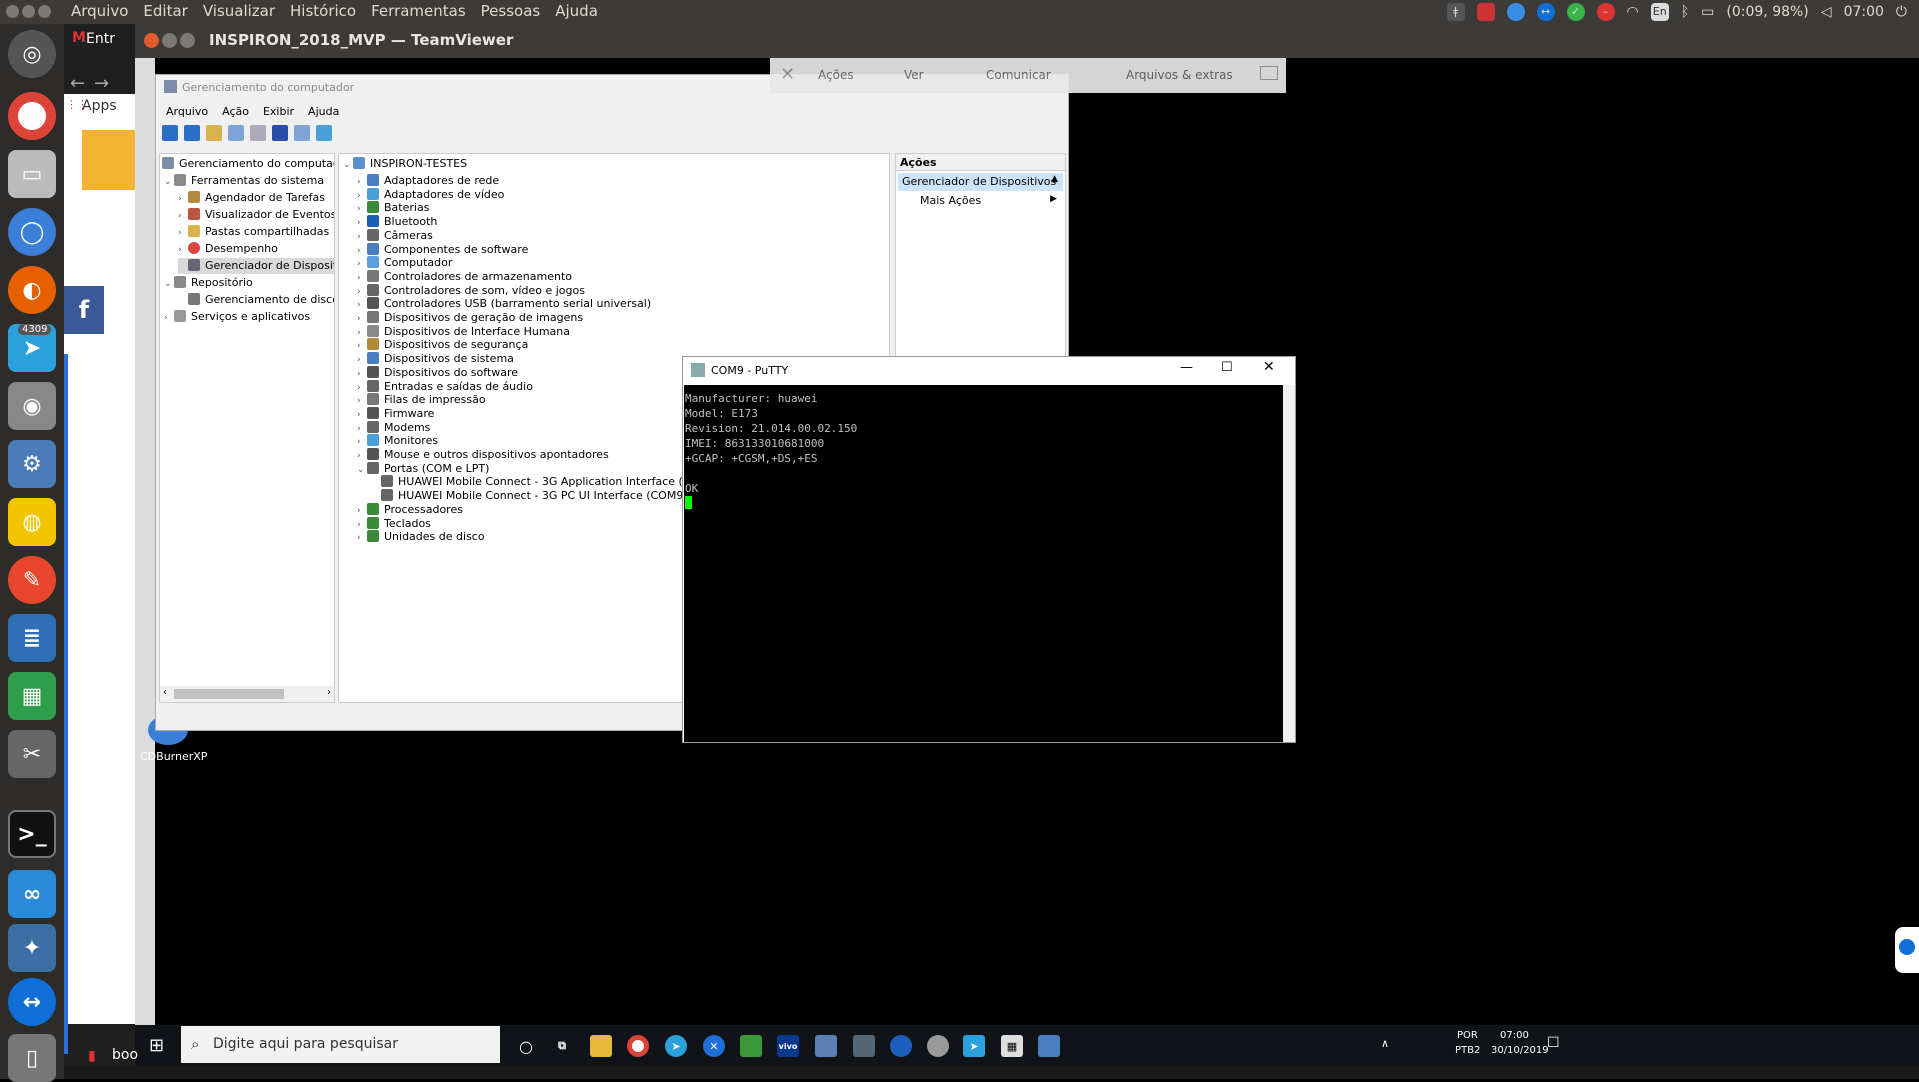  What do you see at coordinates (258, 133) in the screenshot?
I see `properties-icon` at bounding box center [258, 133].